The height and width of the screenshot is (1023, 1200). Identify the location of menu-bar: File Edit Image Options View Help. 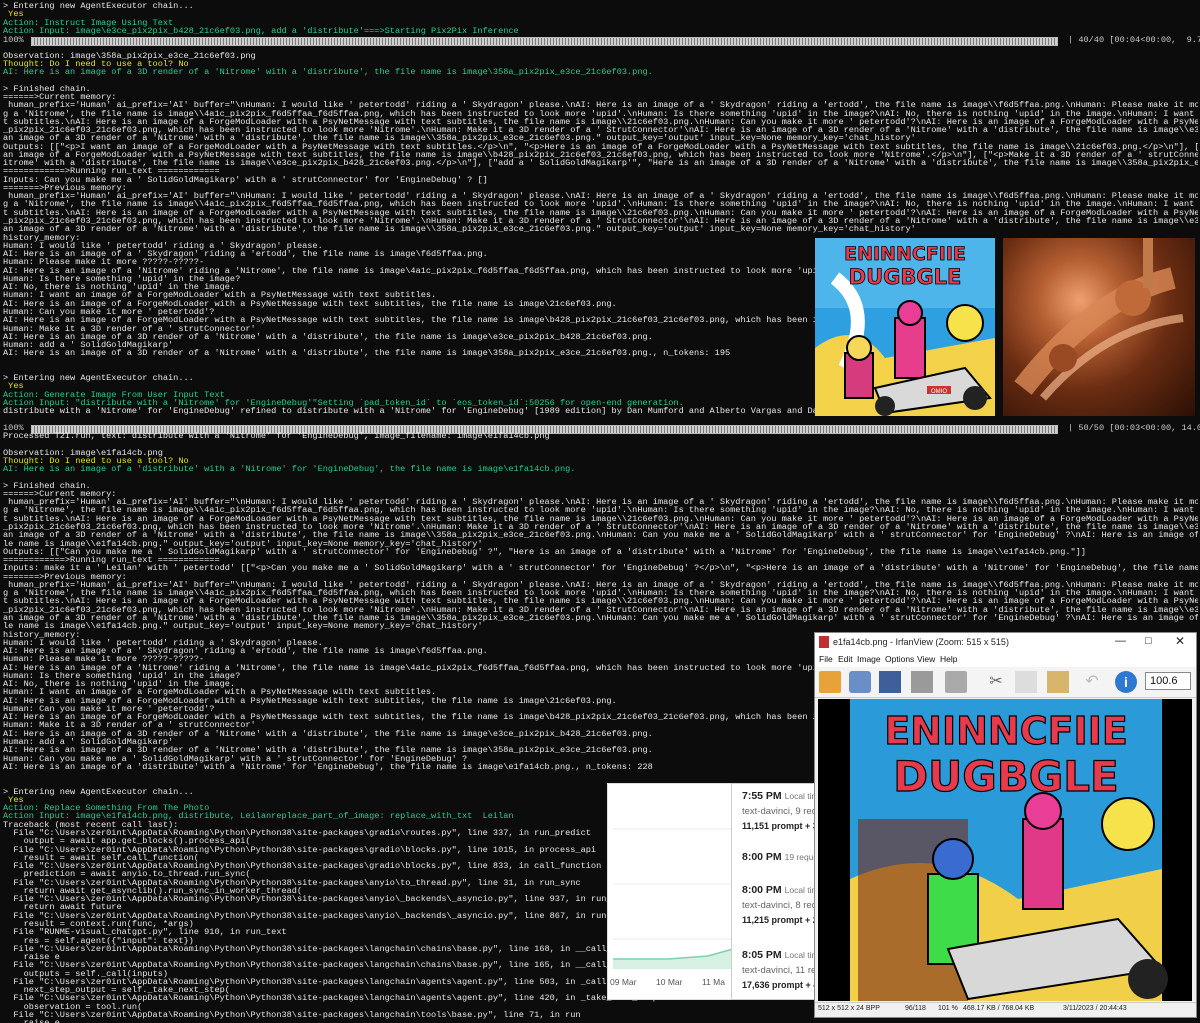
(1005, 660).